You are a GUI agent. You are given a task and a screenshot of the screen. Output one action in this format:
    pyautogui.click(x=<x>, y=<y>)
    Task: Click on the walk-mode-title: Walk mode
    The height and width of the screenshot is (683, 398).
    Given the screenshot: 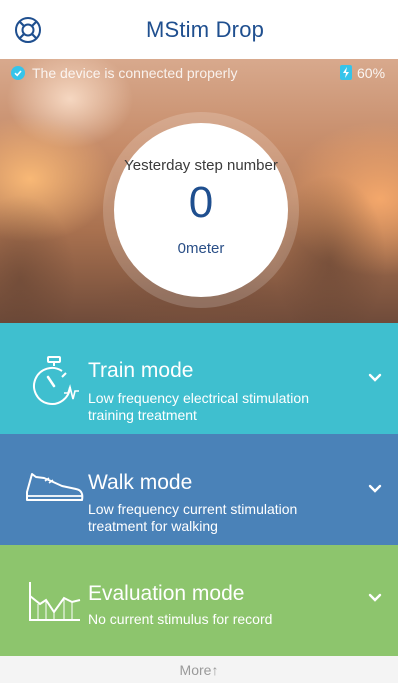 What is the action you would take?
    pyautogui.click(x=140, y=482)
    